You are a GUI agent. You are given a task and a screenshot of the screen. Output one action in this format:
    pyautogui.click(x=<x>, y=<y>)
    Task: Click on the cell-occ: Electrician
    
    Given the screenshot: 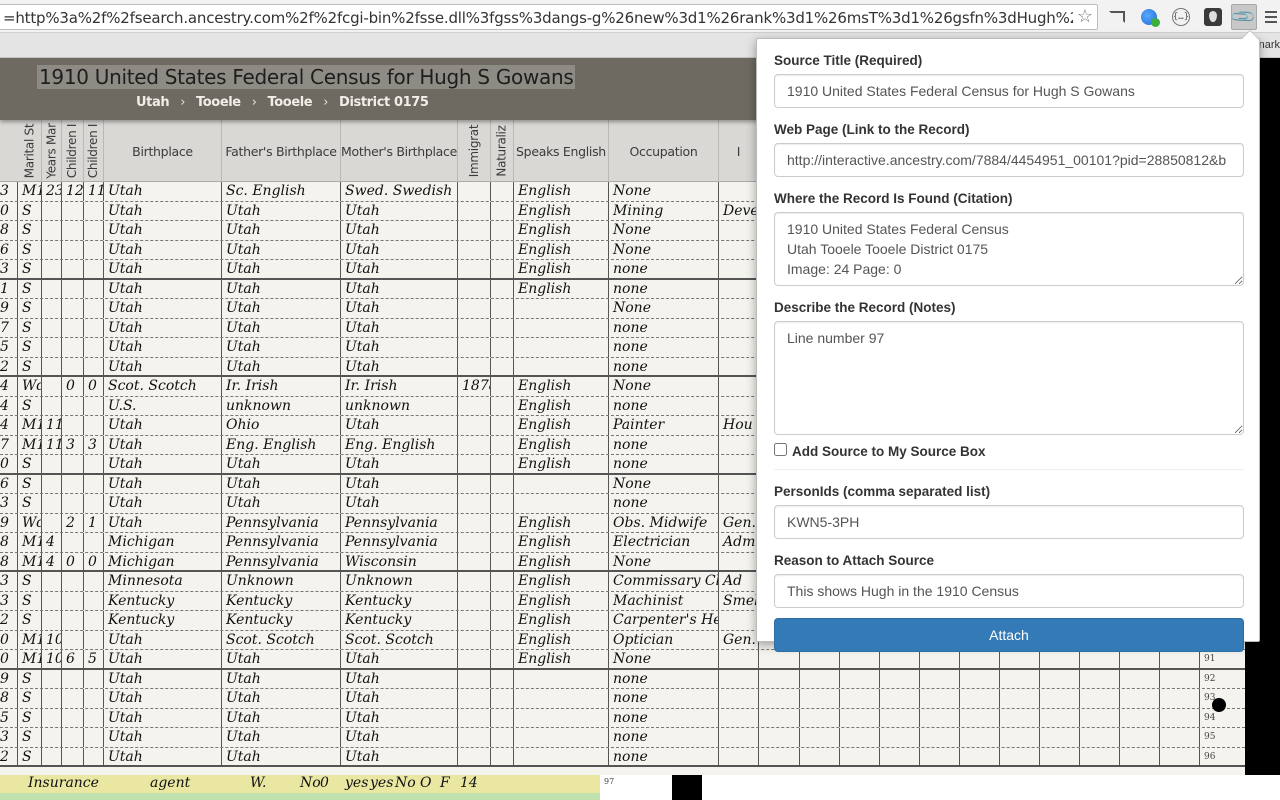 What is the action you would take?
    pyautogui.click(x=664, y=542)
    